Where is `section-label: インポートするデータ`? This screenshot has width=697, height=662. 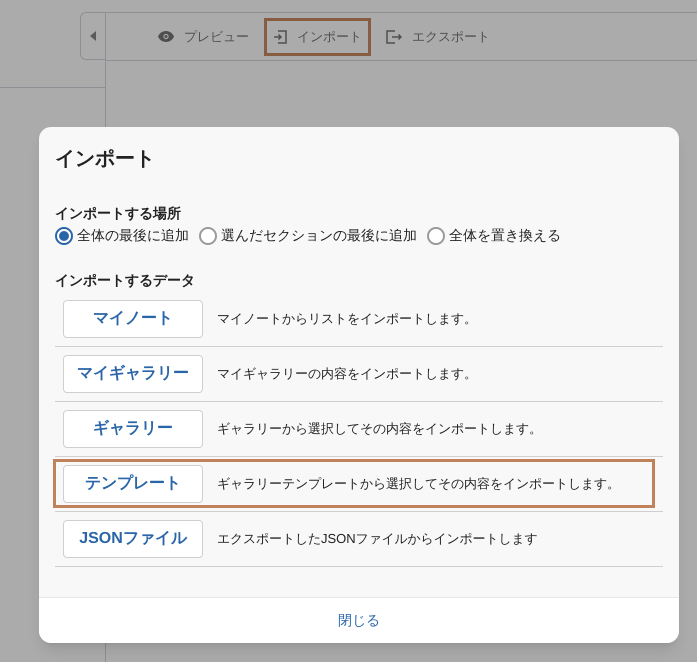 section-label: インポートするデータ is located at coordinates (125, 280).